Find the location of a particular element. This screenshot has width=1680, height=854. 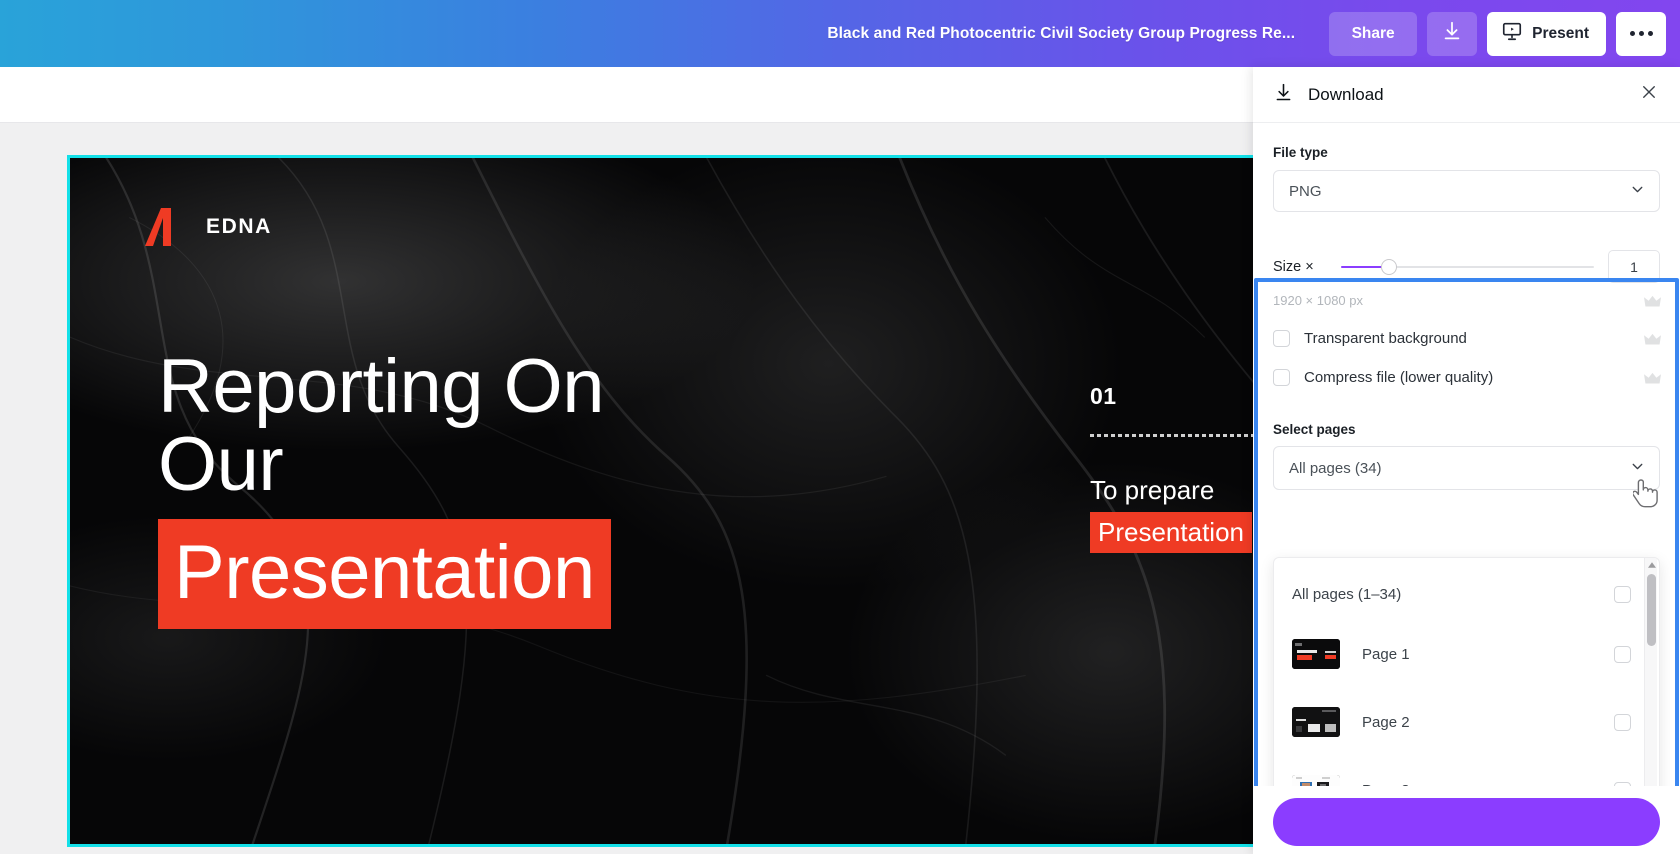

size-control-row: Size × 1 is located at coordinates (1466, 266).